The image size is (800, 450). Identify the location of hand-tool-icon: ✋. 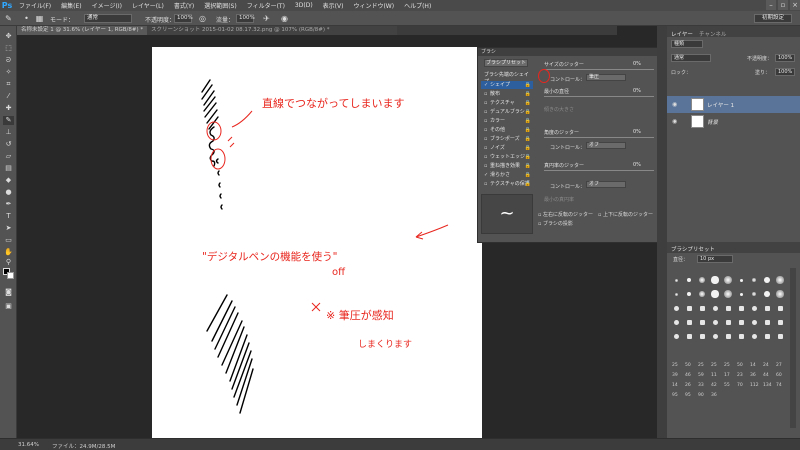
(8, 252).